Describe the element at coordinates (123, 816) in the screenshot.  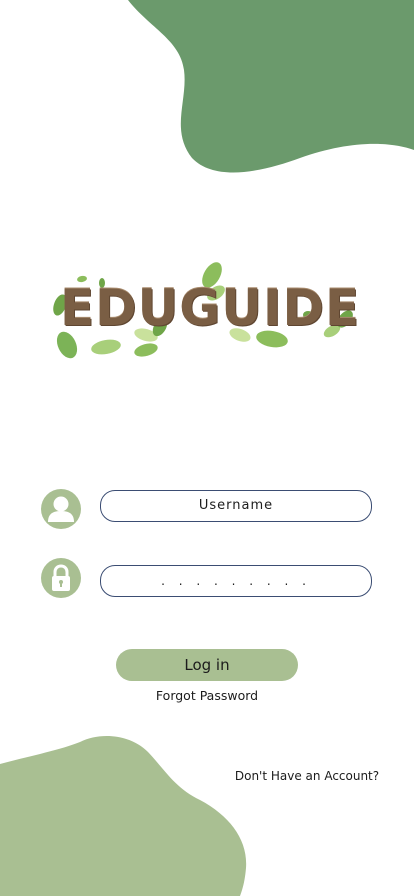
I see `bottom-decorative-blob` at that location.